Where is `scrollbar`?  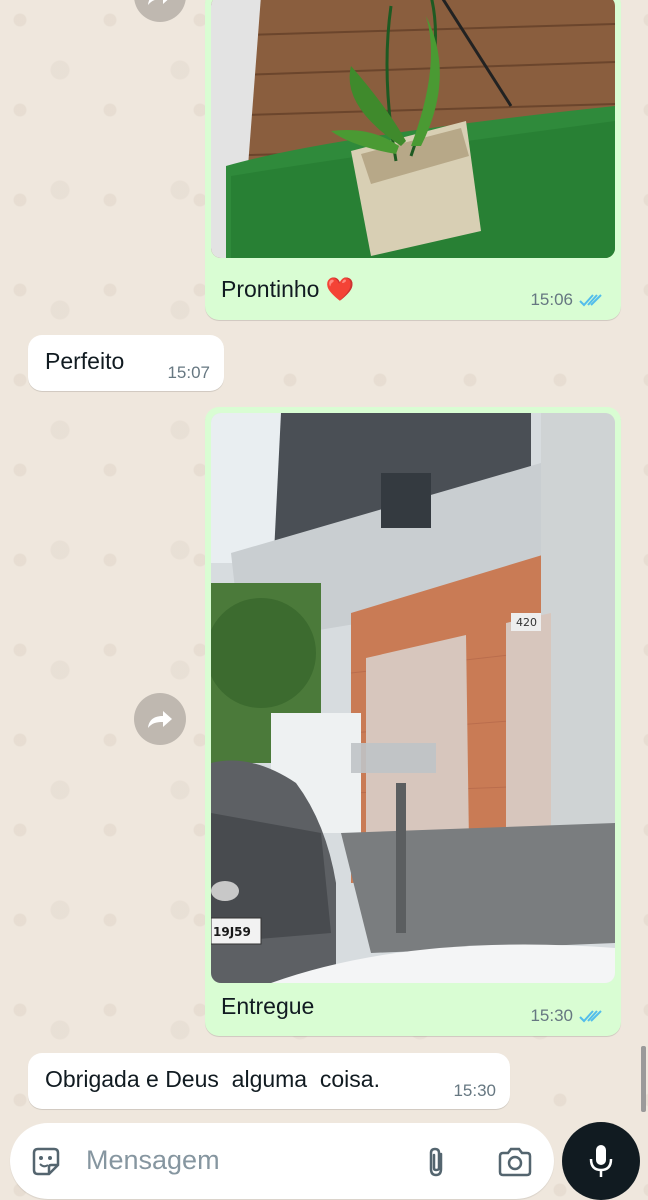 scrollbar is located at coordinates (643, 1079).